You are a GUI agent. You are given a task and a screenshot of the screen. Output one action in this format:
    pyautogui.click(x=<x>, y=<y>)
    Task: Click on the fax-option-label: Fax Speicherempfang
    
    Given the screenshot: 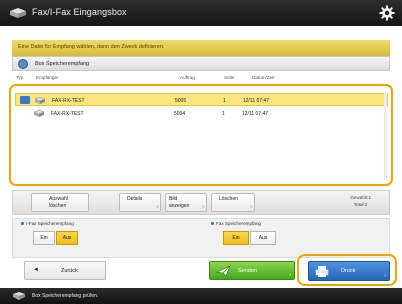 What is the action you would take?
    pyautogui.click(x=238, y=223)
    